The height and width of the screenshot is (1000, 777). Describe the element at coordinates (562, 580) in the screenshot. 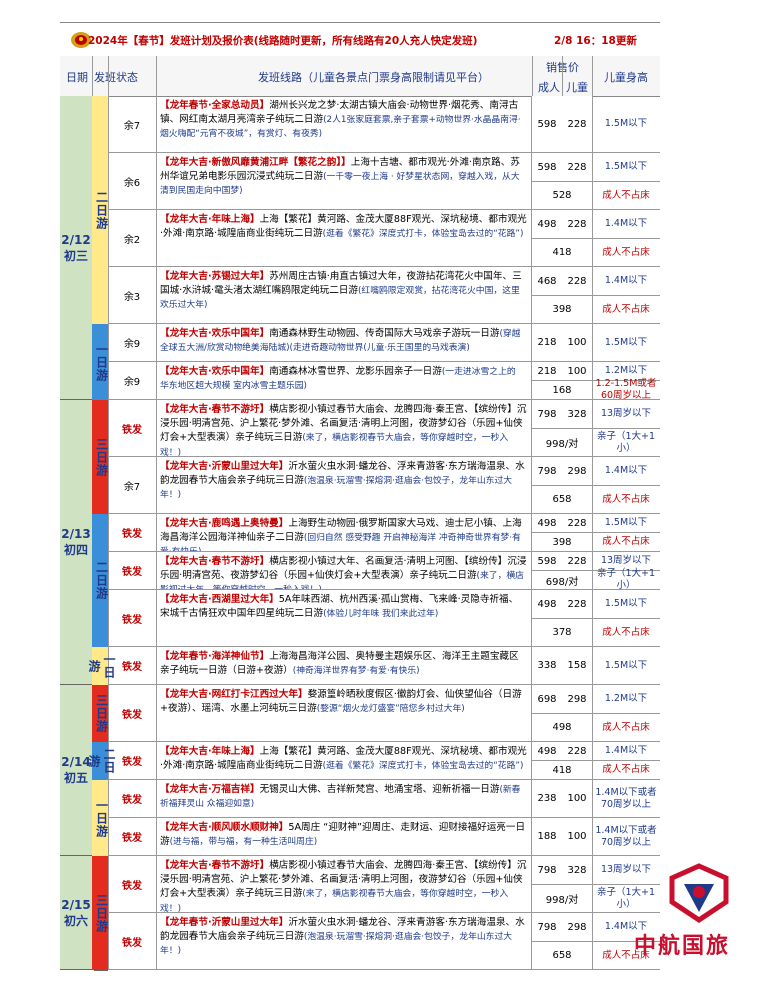

I see `extra-price: 698/对` at that location.